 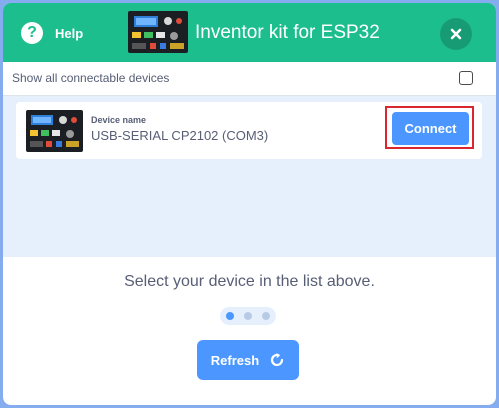 I want to click on connect-button: Connect, so click(x=430, y=128).